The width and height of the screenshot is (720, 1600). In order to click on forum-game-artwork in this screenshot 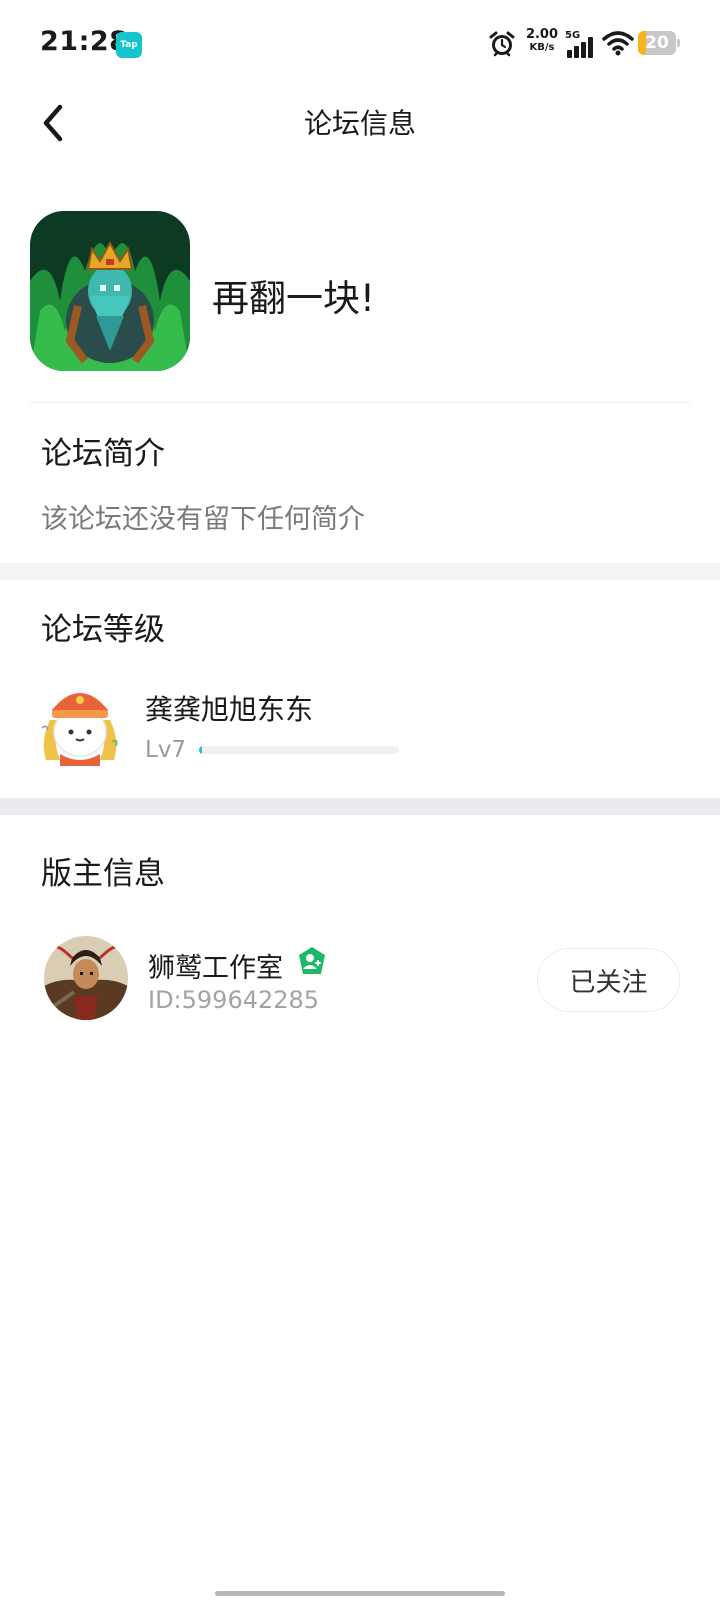, I will do `click(110, 291)`.